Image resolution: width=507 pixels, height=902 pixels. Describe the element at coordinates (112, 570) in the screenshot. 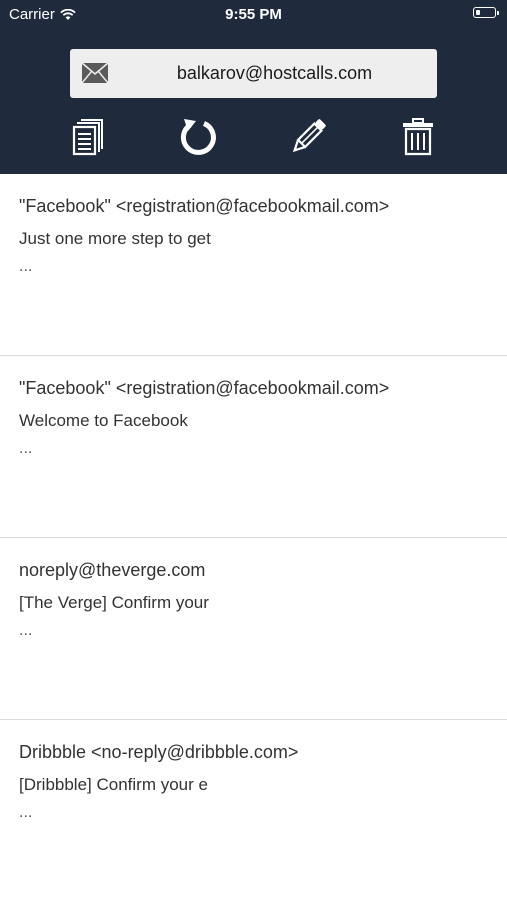

I see `message-sender: noreply@theverge.com` at that location.